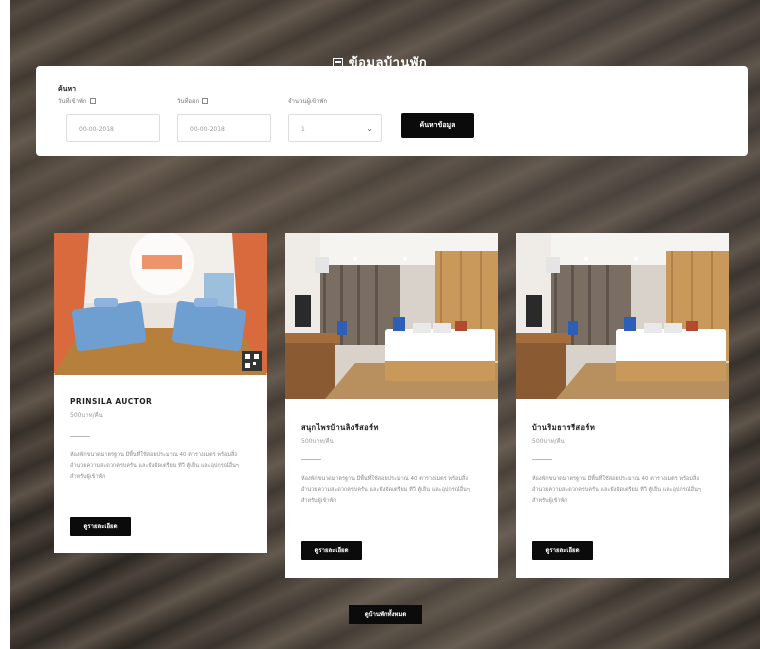 This screenshot has height=649, width=760. I want to click on guests-select: 1 ⌄, so click(335, 128).